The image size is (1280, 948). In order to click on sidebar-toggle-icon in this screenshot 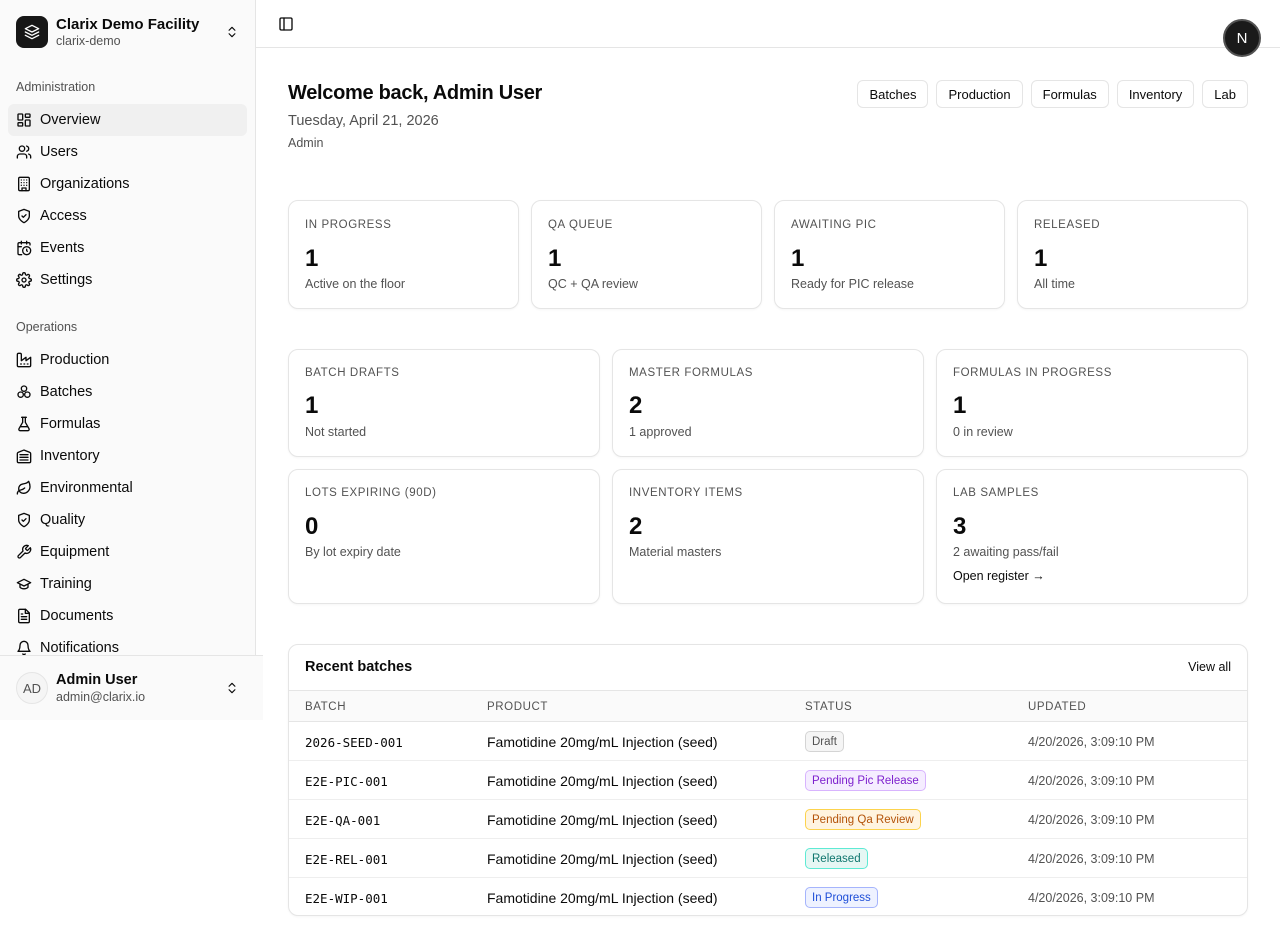, I will do `click(286, 24)`.